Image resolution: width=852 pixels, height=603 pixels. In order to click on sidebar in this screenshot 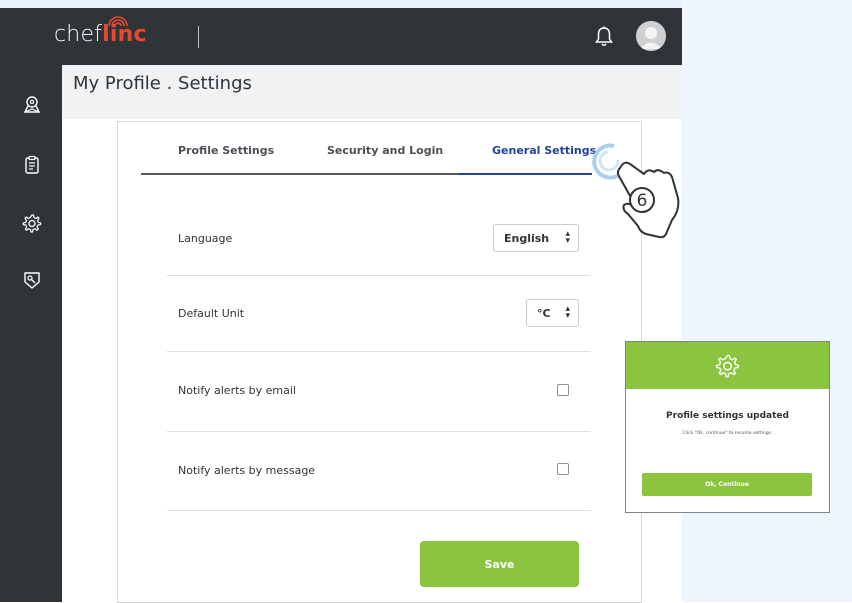, I will do `click(31, 333)`.